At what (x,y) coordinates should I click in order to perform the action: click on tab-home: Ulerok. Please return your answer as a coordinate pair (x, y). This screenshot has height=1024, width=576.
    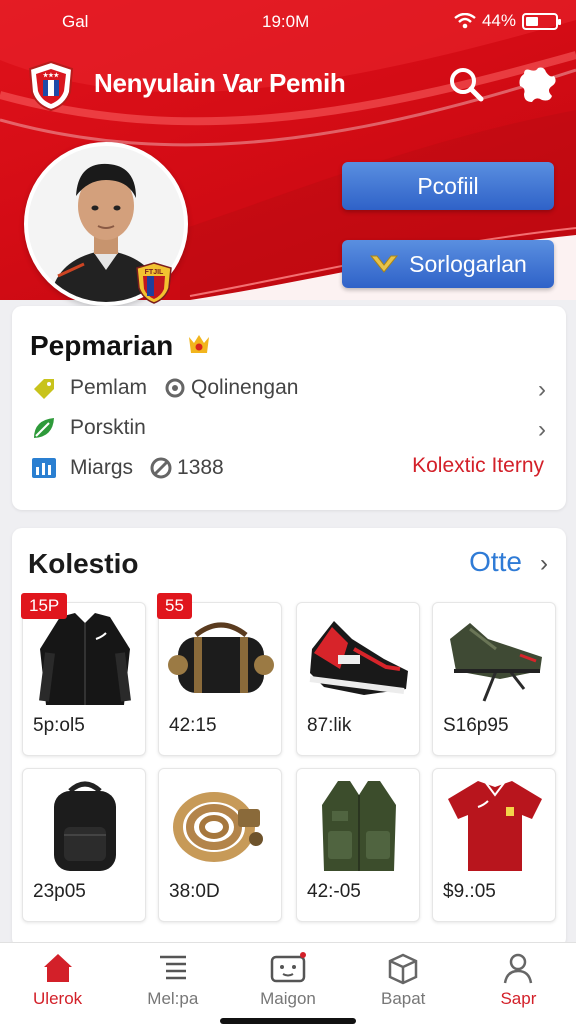
    Looking at the image, I should click on (57, 983).